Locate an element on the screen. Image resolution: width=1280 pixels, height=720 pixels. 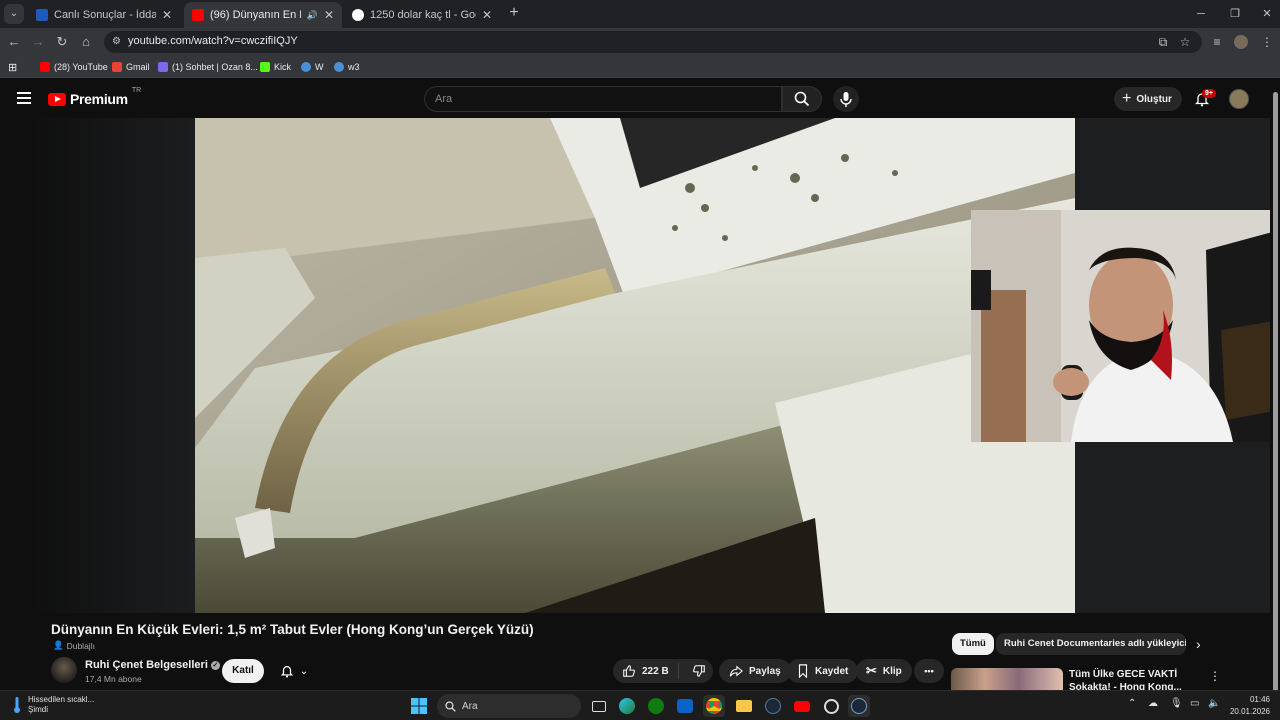
onedrive-cloud-icon: ☁ is located at coordinates (1153, 703).